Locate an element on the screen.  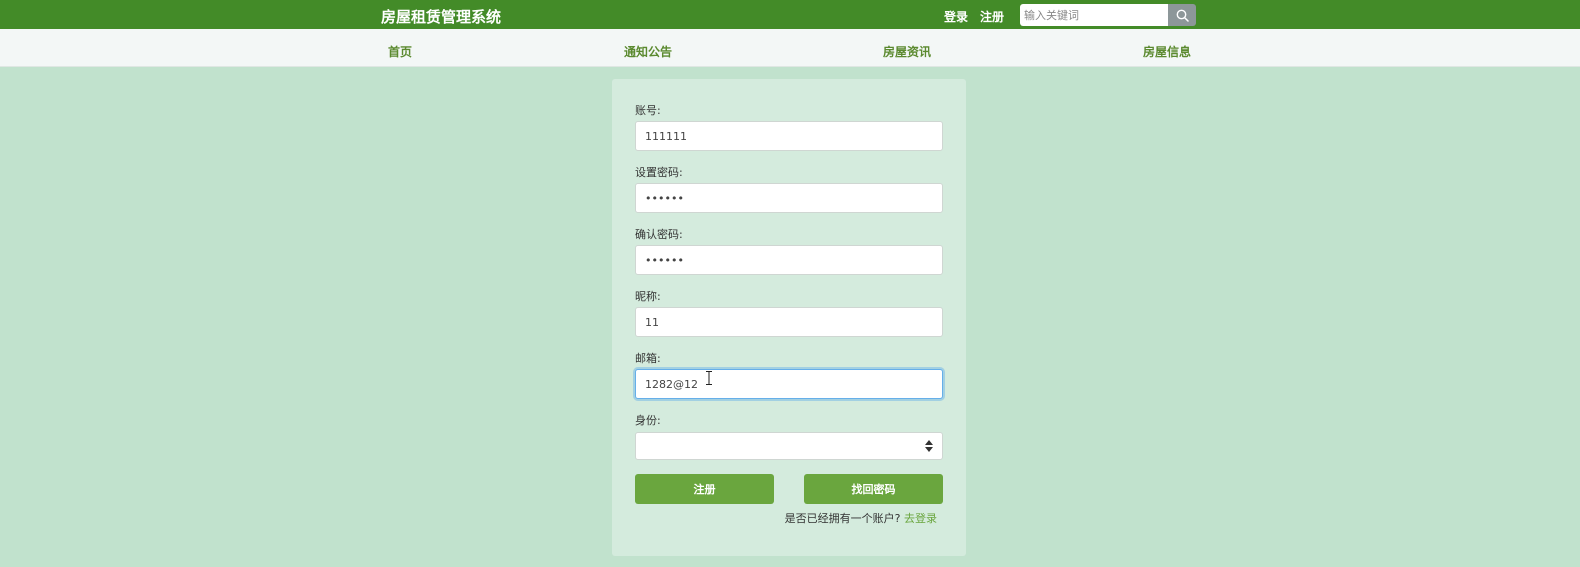
have-account-text: 是否已经拥有一个账户? is located at coordinates (842, 518).